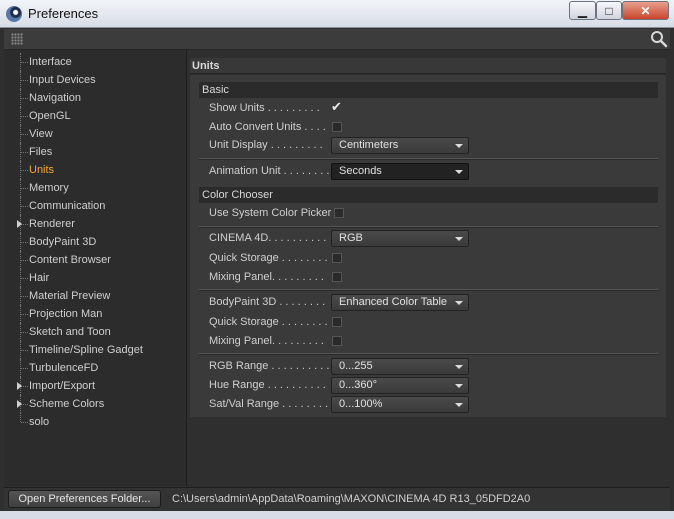 The height and width of the screenshot is (519, 674). Describe the element at coordinates (41, 134) in the screenshot. I see `sidebar-item-label: View` at that location.